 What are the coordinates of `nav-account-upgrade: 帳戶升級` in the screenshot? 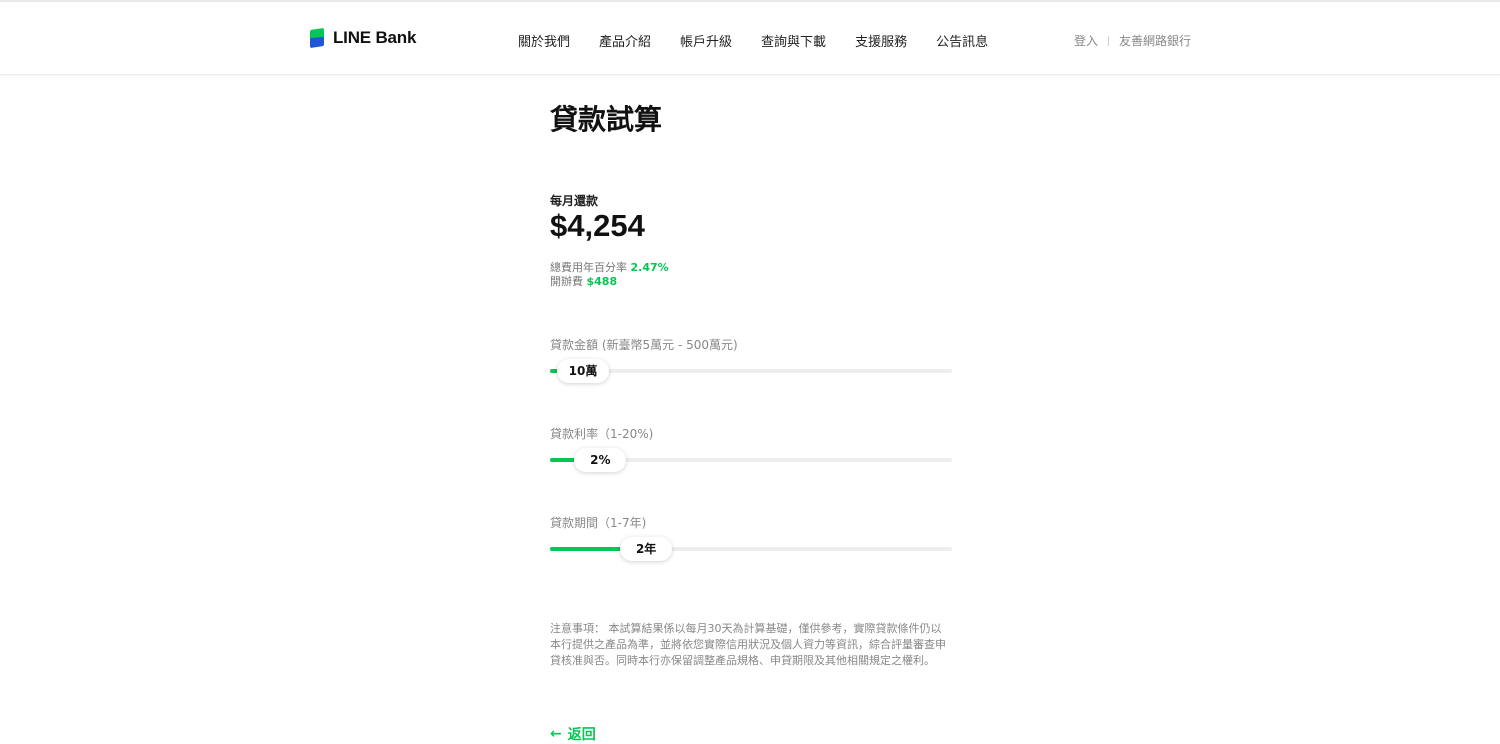 It's located at (706, 40).